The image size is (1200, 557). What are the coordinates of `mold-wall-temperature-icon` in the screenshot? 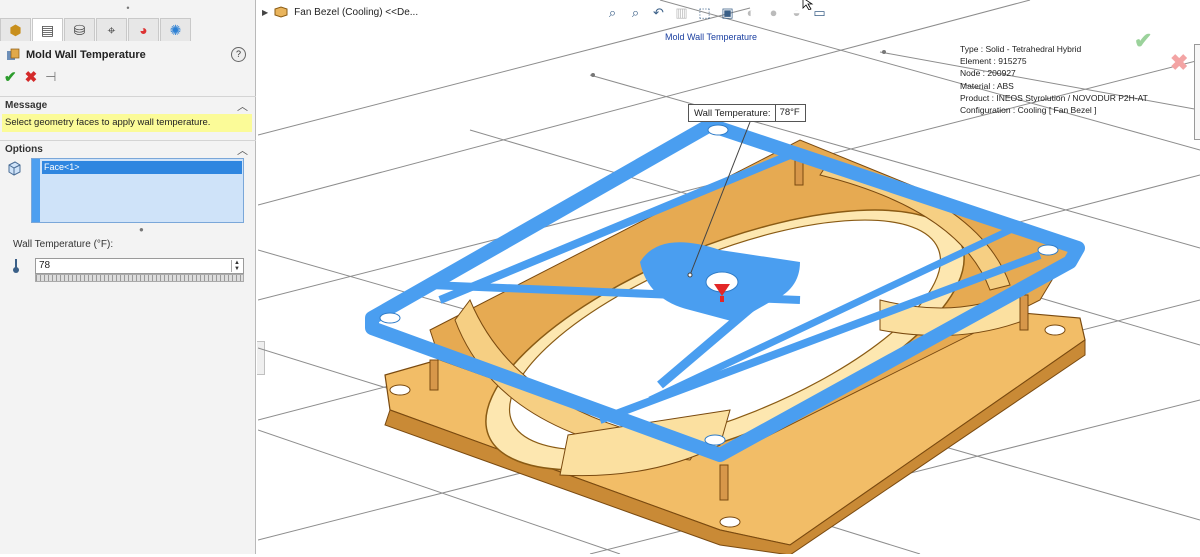 It's located at (13, 54).